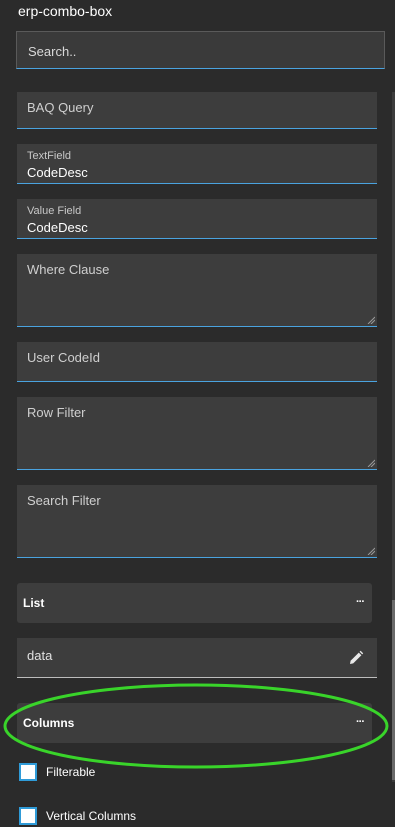 The width and height of the screenshot is (395, 827). Describe the element at coordinates (119, 773) in the screenshot. I see `filterable-checkbox-row: Filterable` at that location.